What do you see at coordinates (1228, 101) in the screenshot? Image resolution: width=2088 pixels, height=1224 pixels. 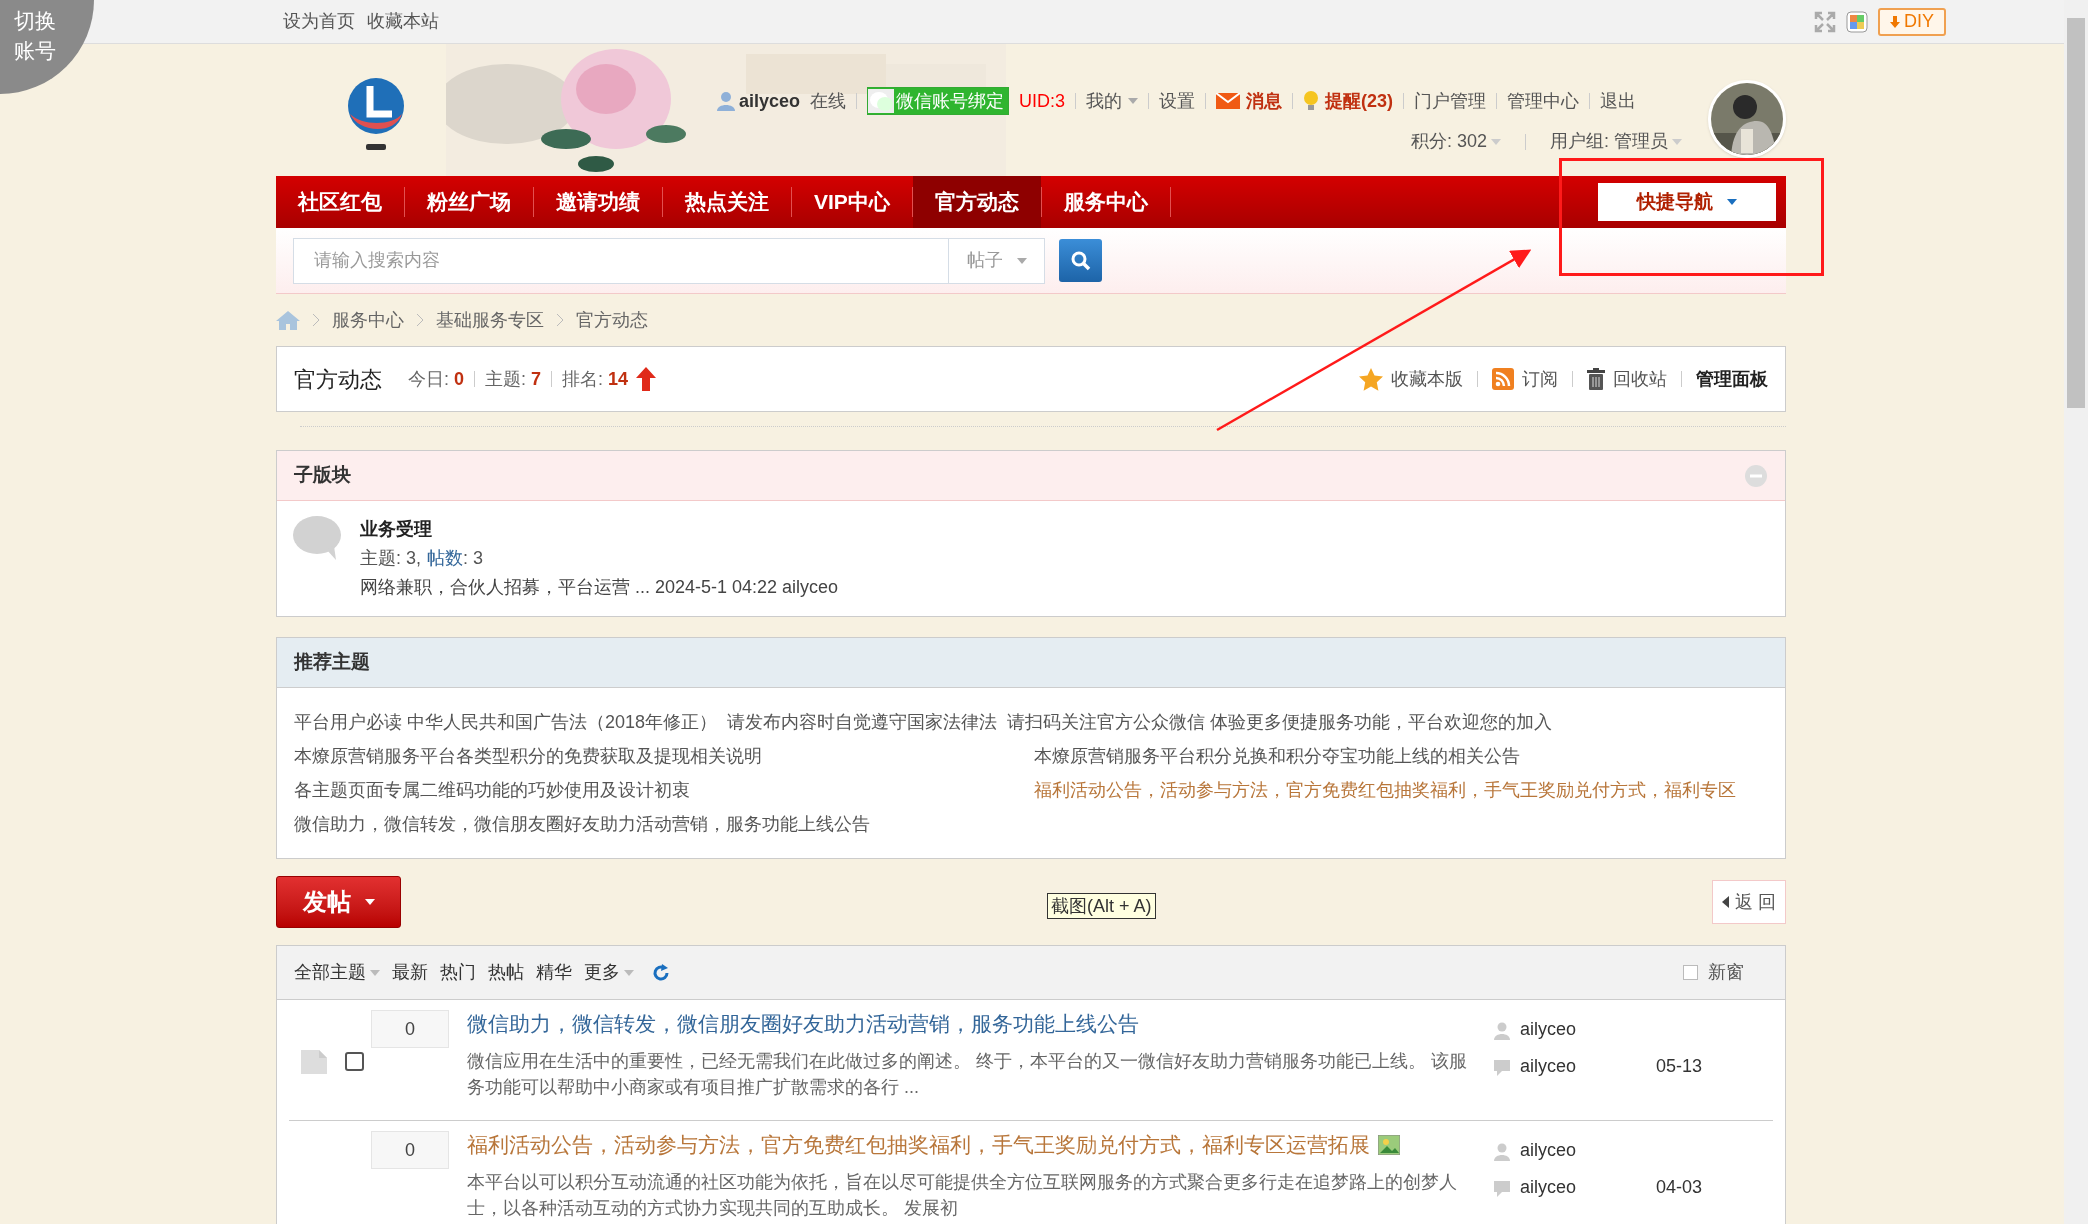 I see `envelope-icon` at bounding box center [1228, 101].